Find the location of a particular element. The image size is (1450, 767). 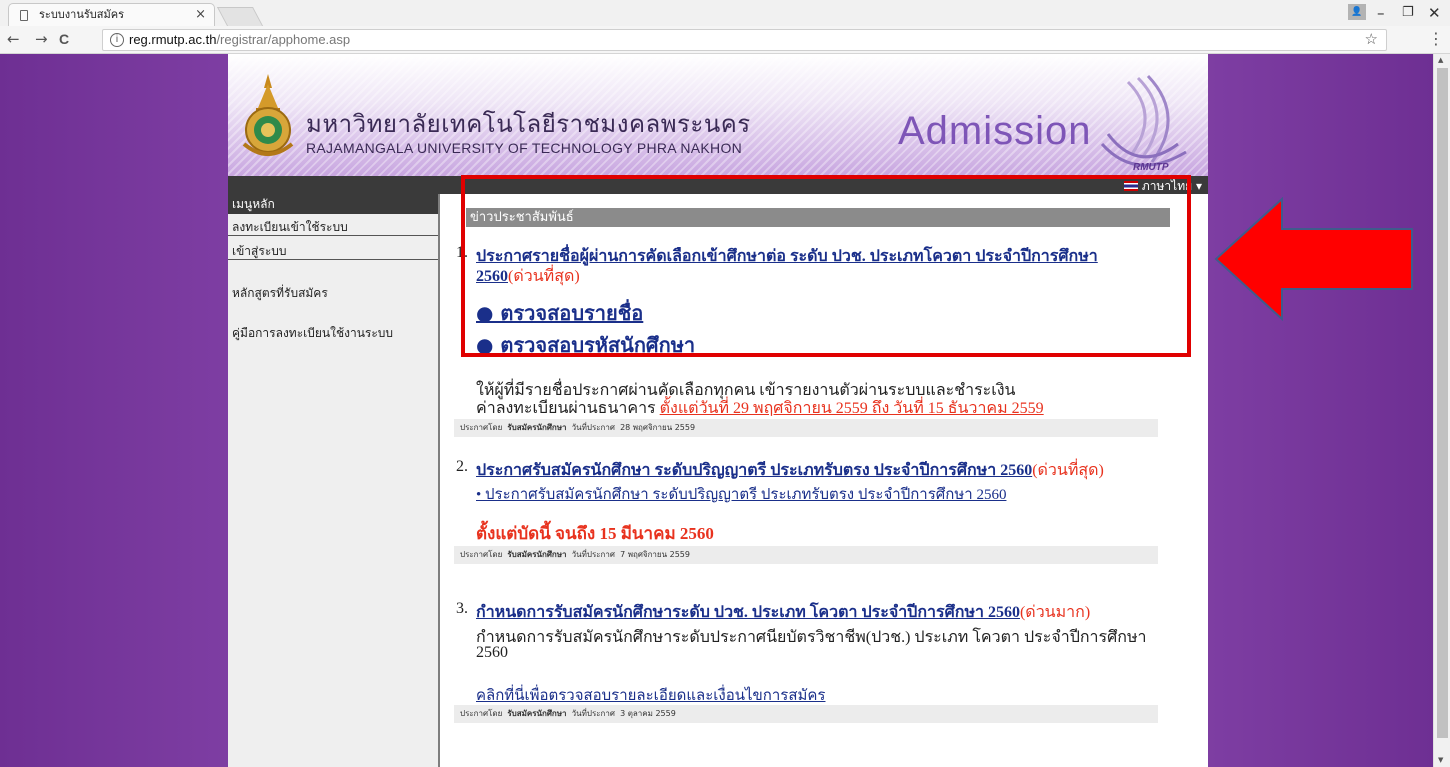

scrollbar-thumb is located at coordinates (1442, 403).